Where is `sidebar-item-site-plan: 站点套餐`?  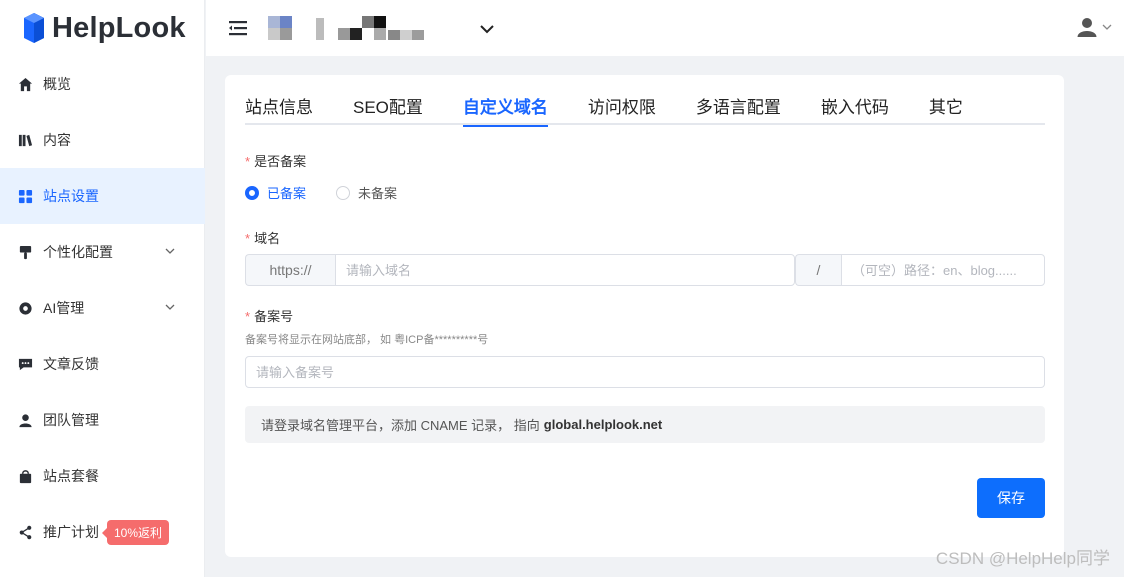 sidebar-item-site-plan: 站点套餐 is located at coordinates (102, 476).